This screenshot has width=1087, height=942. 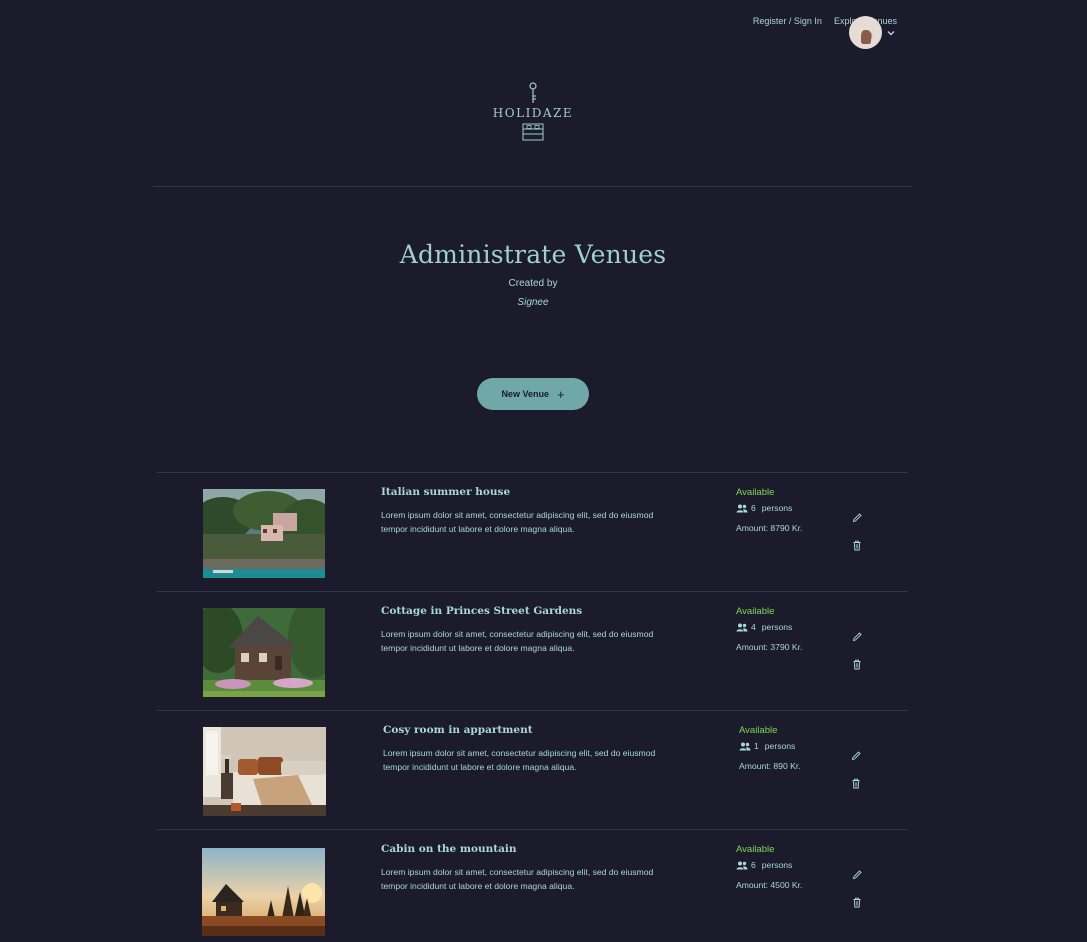 What do you see at coordinates (533, 302) in the screenshot?
I see `author-name: Signee` at bounding box center [533, 302].